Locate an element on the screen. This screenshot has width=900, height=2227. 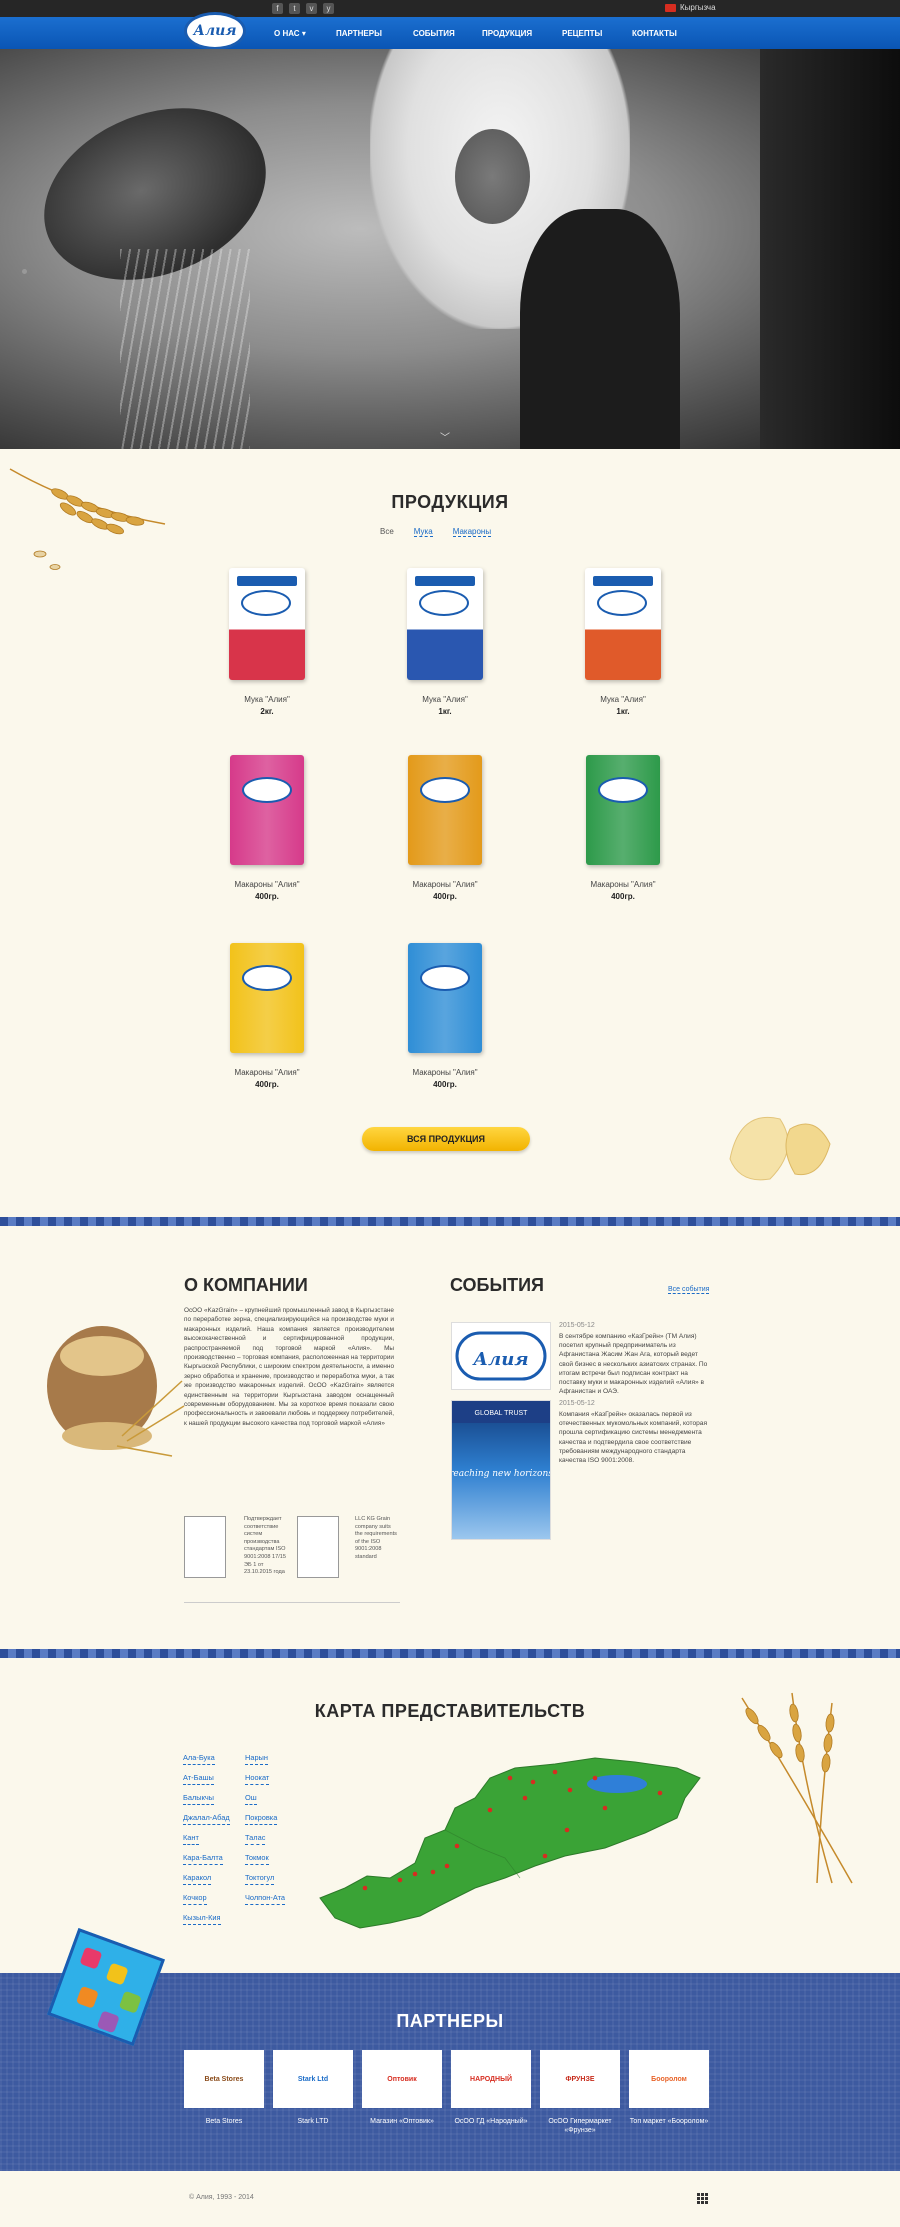
kyrgyz-flag-icon is located at coordinates (670, 7).